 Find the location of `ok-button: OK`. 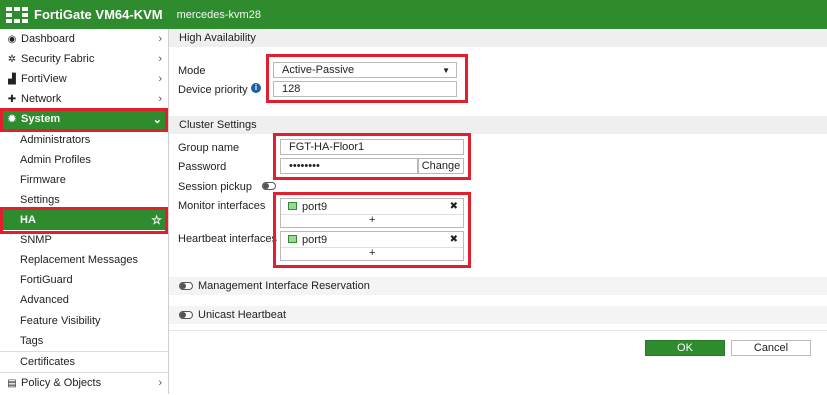

ok-button: OK is located at coordinates (685, 348).